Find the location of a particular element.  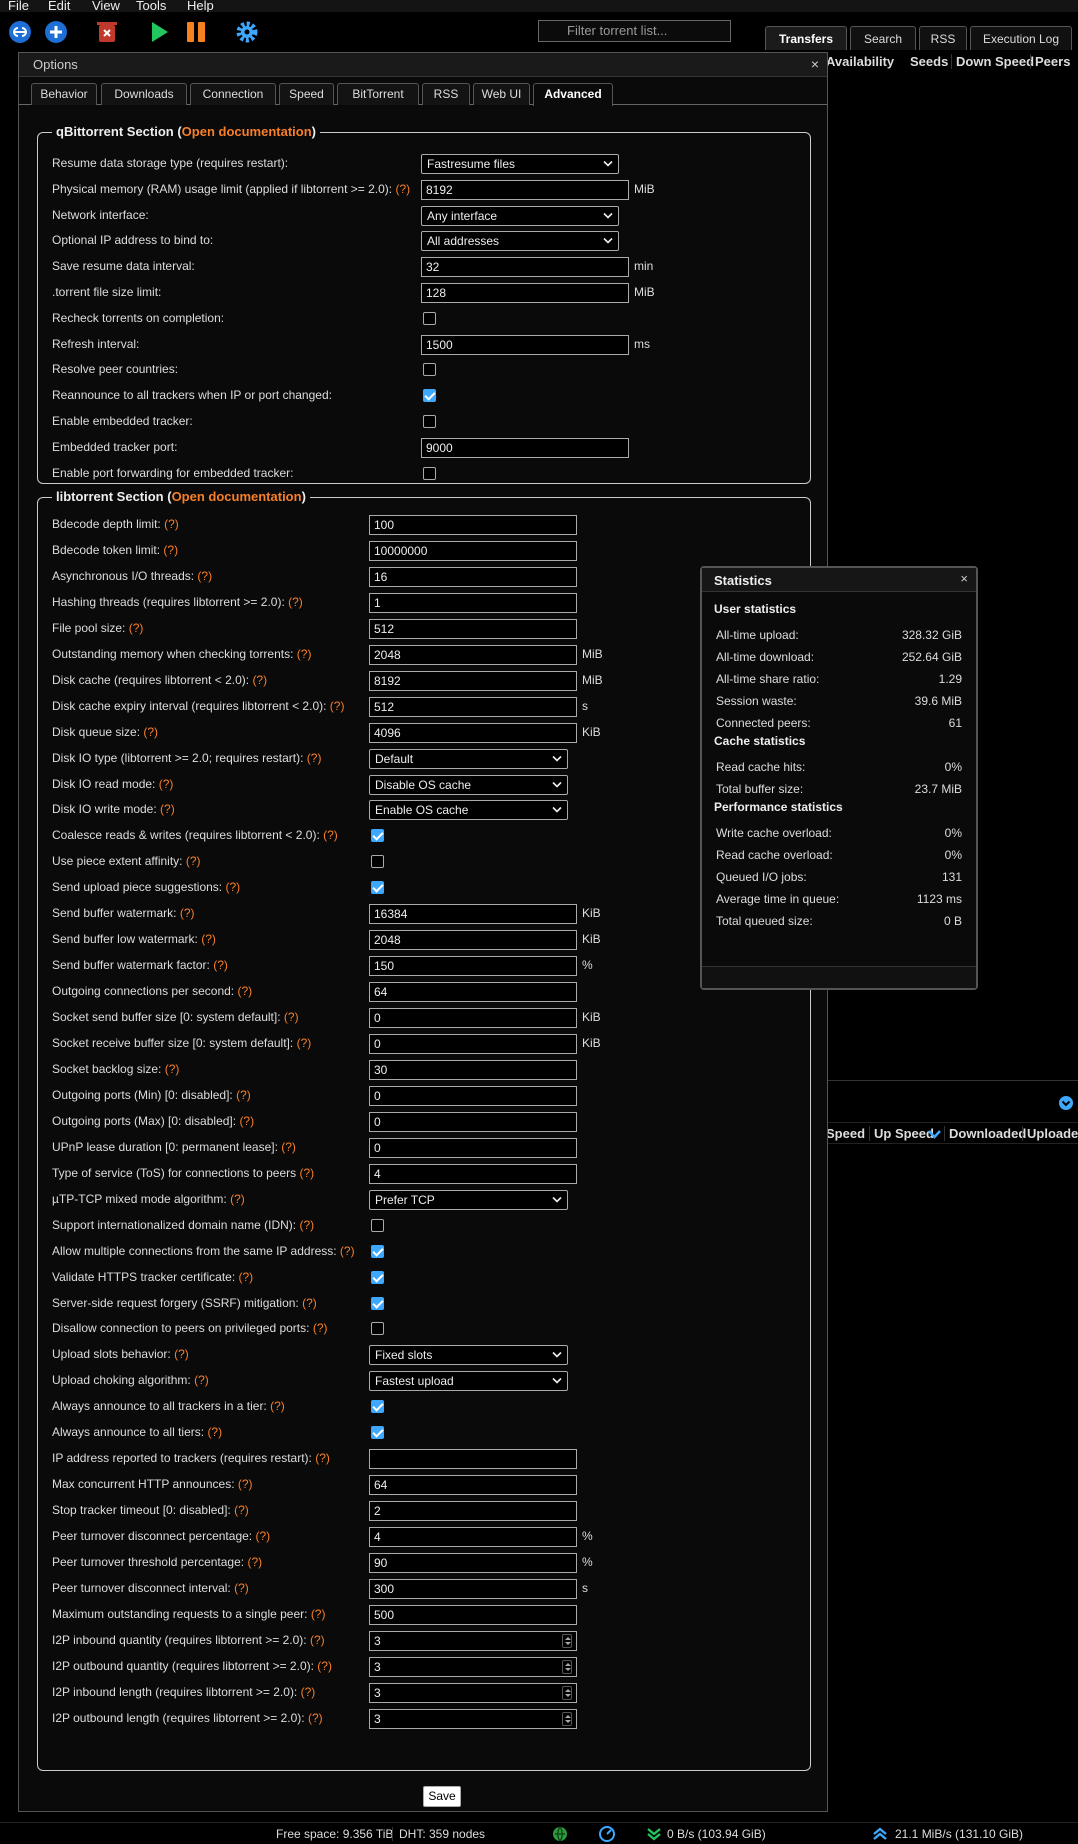

close-options-button: × is located at coordinates (815, 64).